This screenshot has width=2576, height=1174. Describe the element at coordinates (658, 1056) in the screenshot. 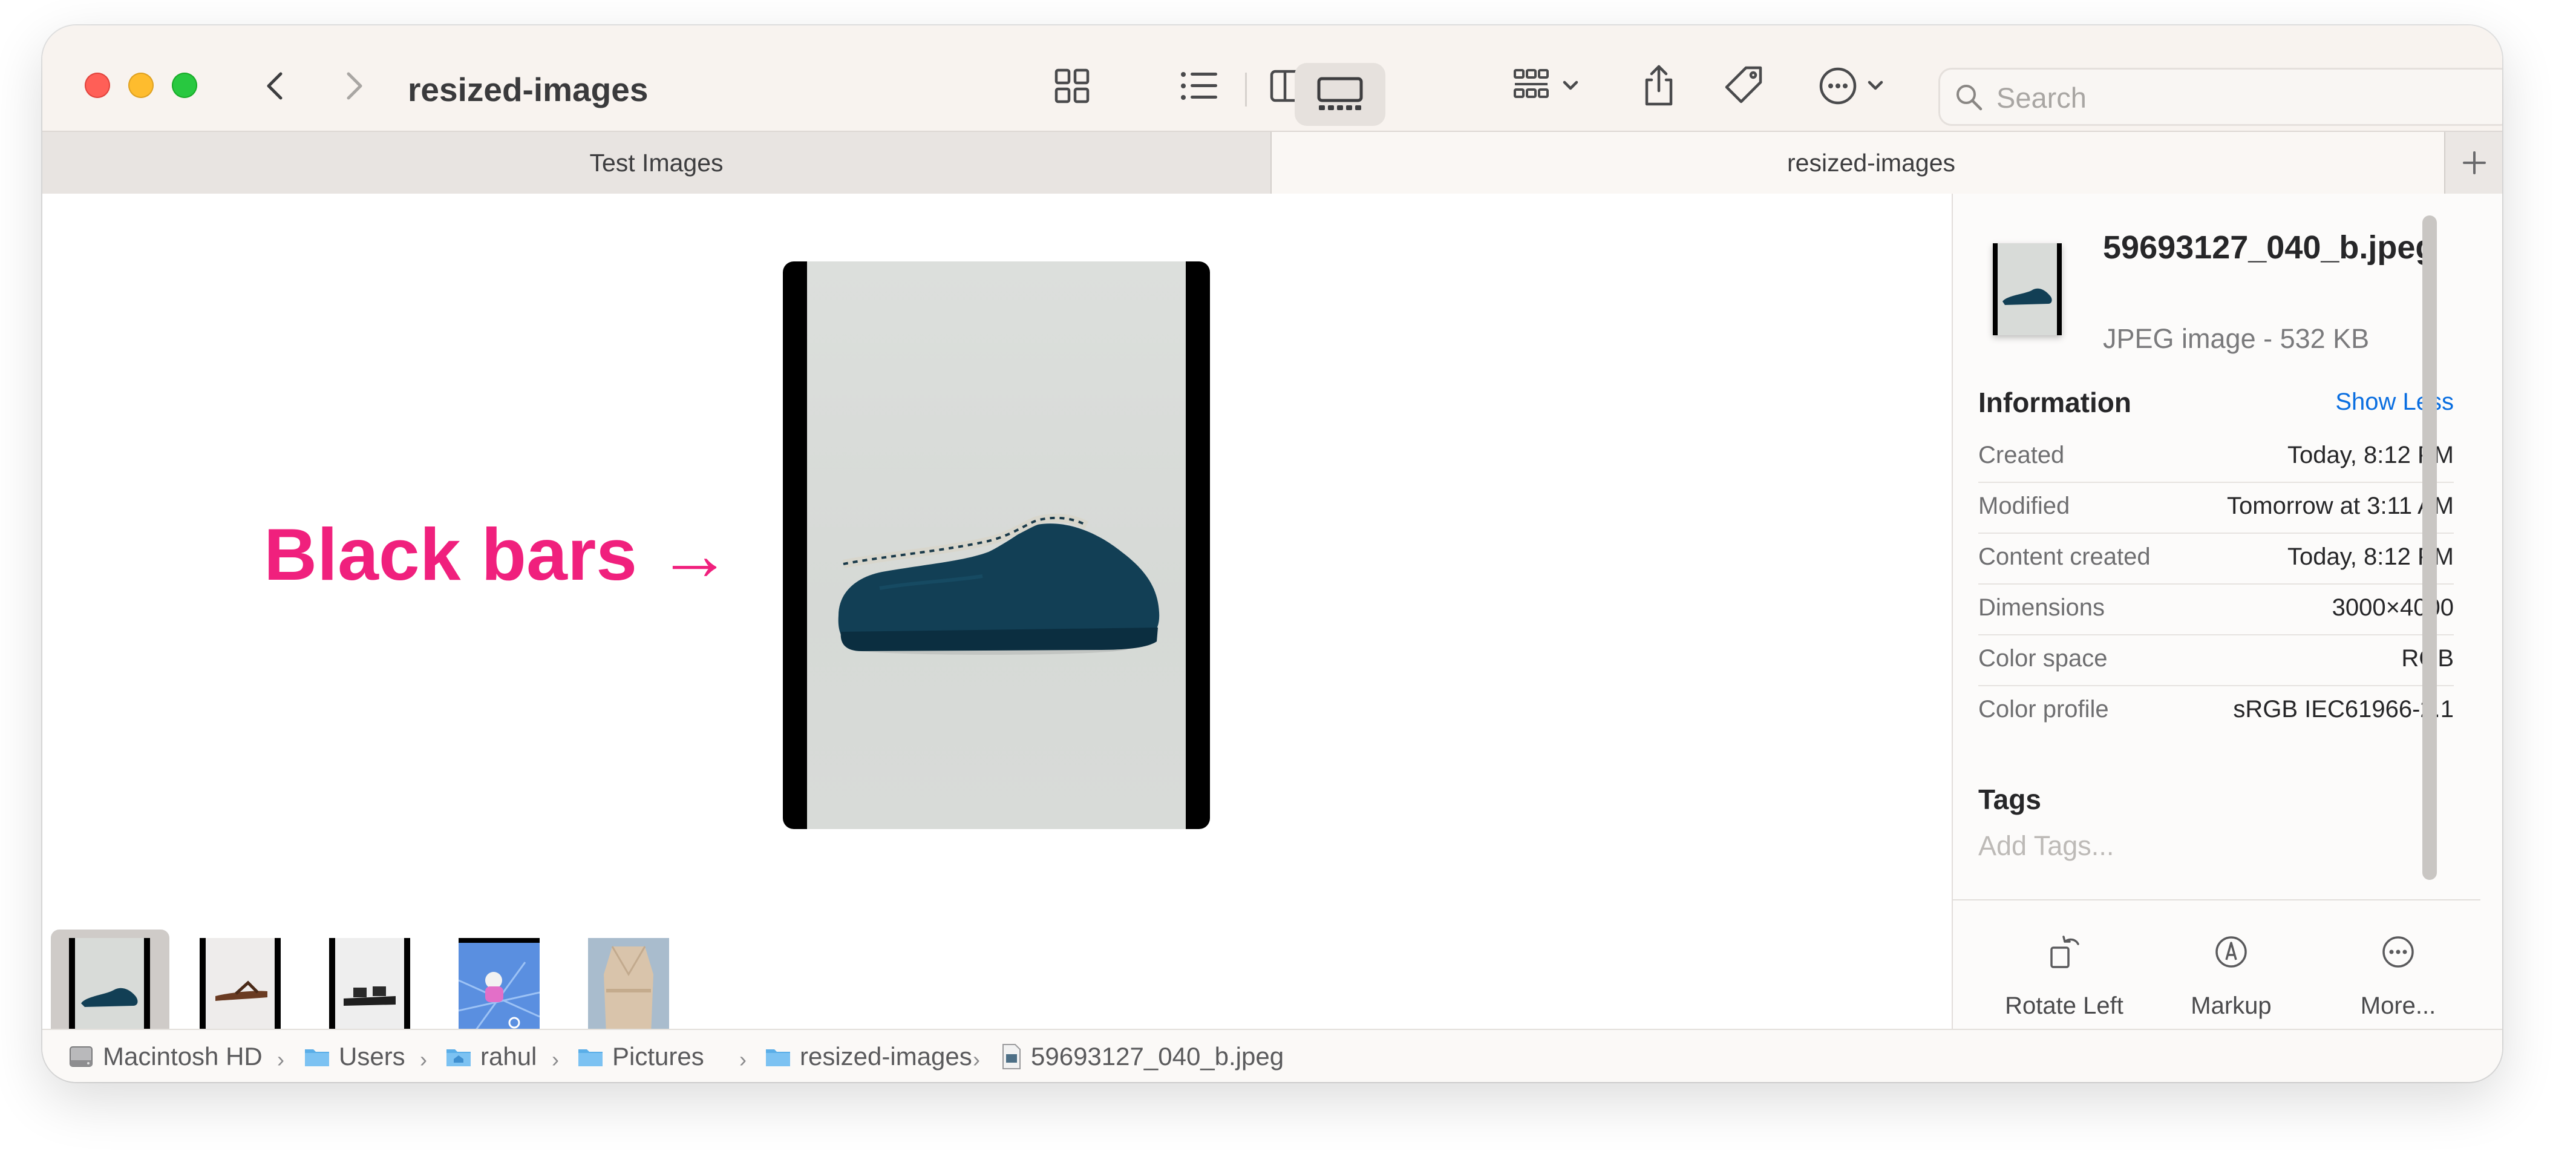

I see `path-label: Pictures` at that location.